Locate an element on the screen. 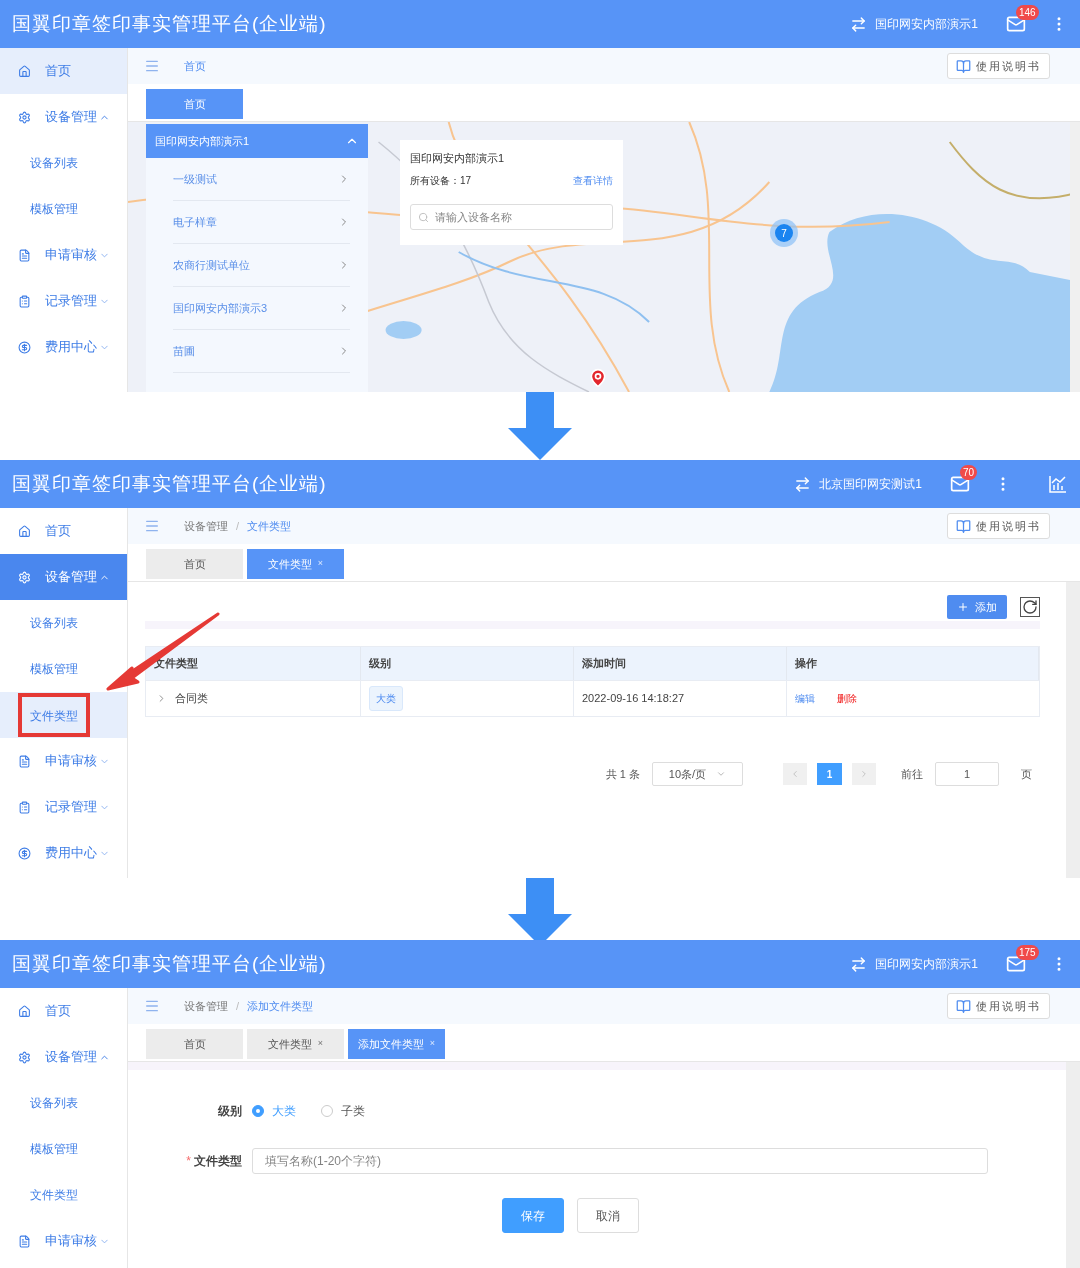 The image size is (1080, 1268). plus-icon is located at coordinates (963, 607).